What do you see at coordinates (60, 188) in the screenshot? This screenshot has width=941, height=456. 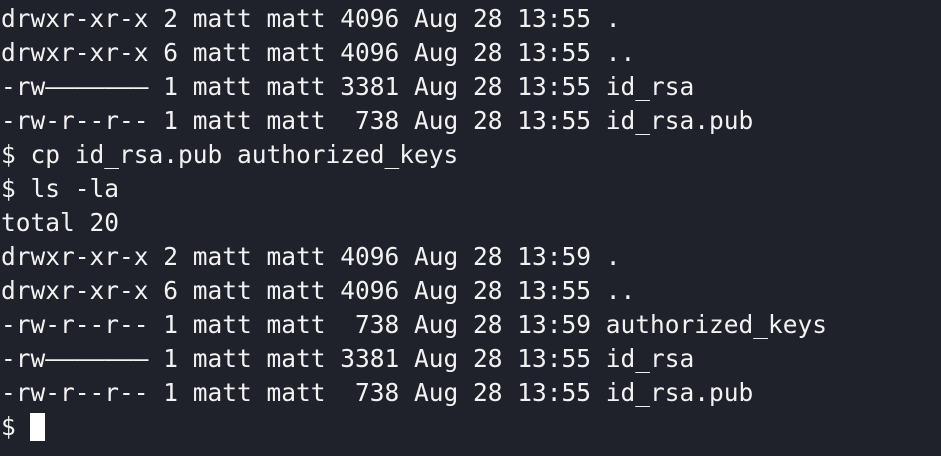 I see `terminal-command-line: $ ls -la` at bounding box center [60, 188].